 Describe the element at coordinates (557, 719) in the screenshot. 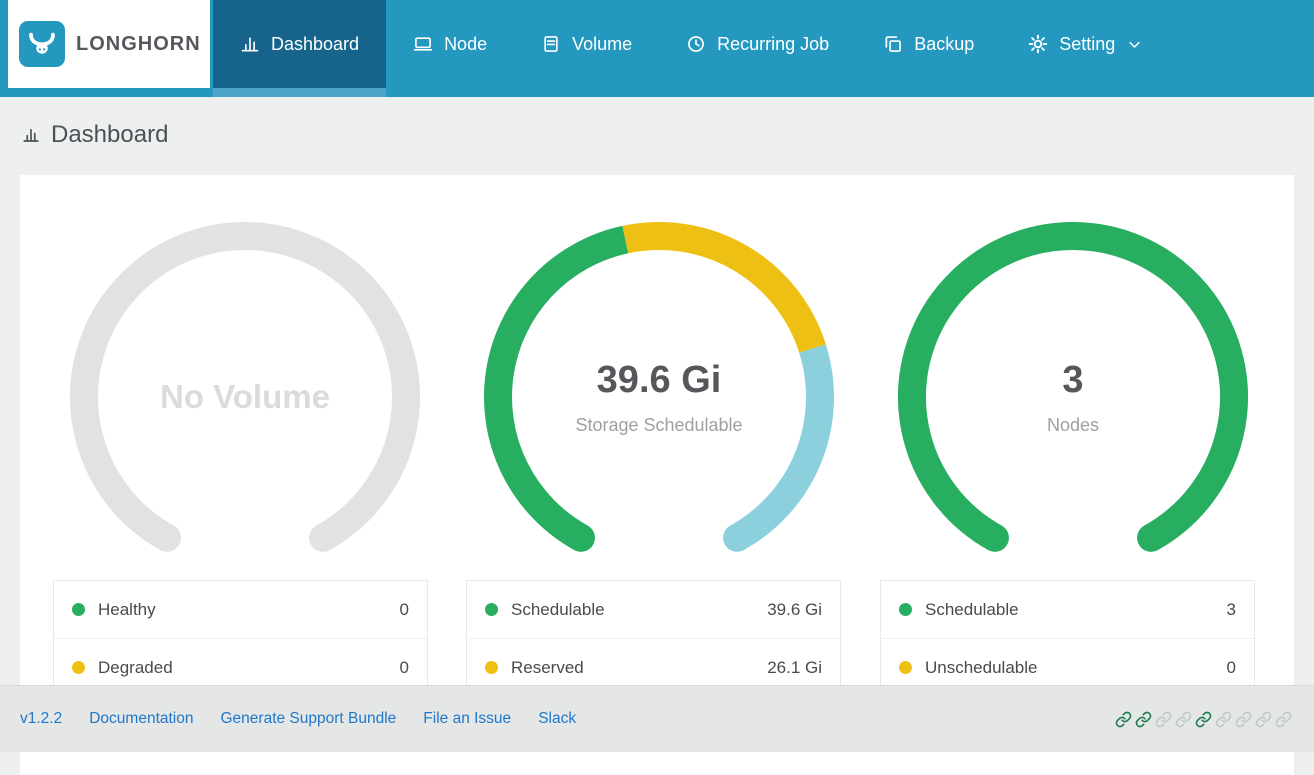

I see `footer-link-slack: Slack` at that location.